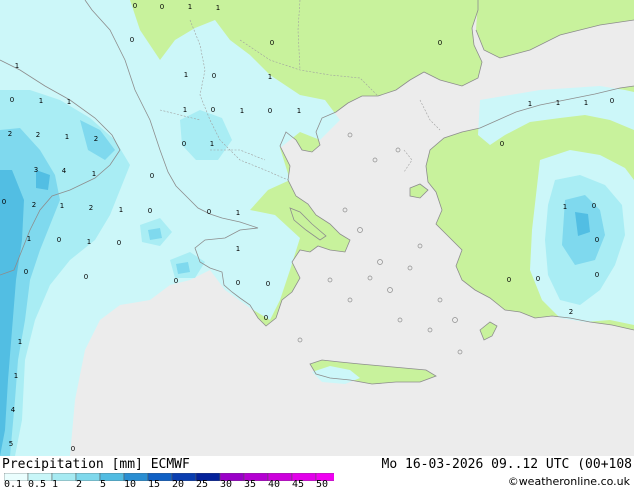  I want to click on precip-value-label: 5, so click(11, 444).